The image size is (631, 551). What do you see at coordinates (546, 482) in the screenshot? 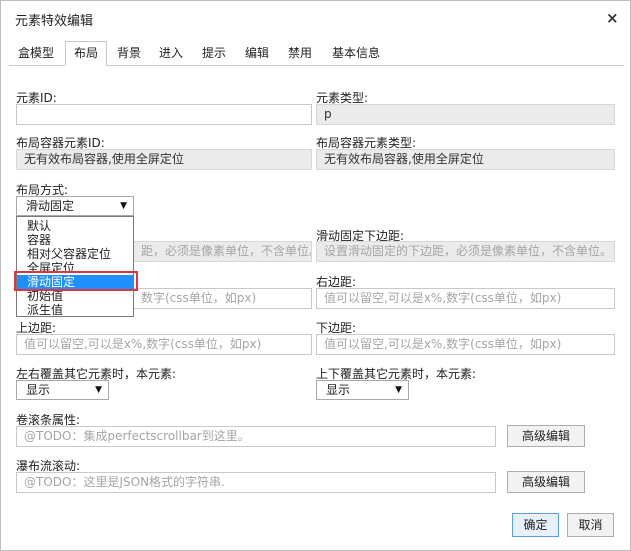
I see `waterfall-advanced-button: 高级编辑` at bounding box center [546, 482].